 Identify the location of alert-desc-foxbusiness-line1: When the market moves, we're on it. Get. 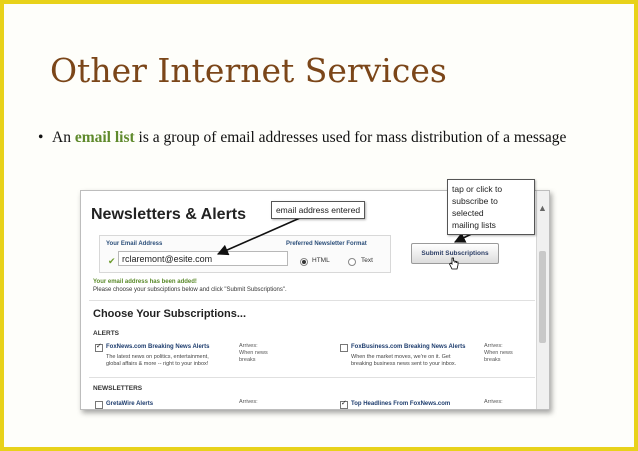
(401, 357).